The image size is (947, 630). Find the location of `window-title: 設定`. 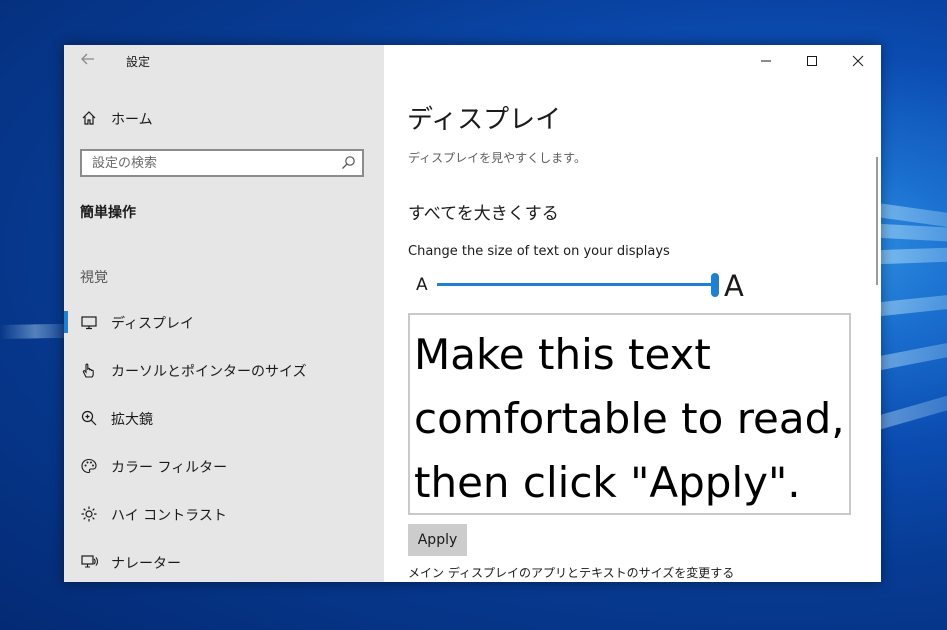

window-title: 設定 is located at coordinates (138, 62).